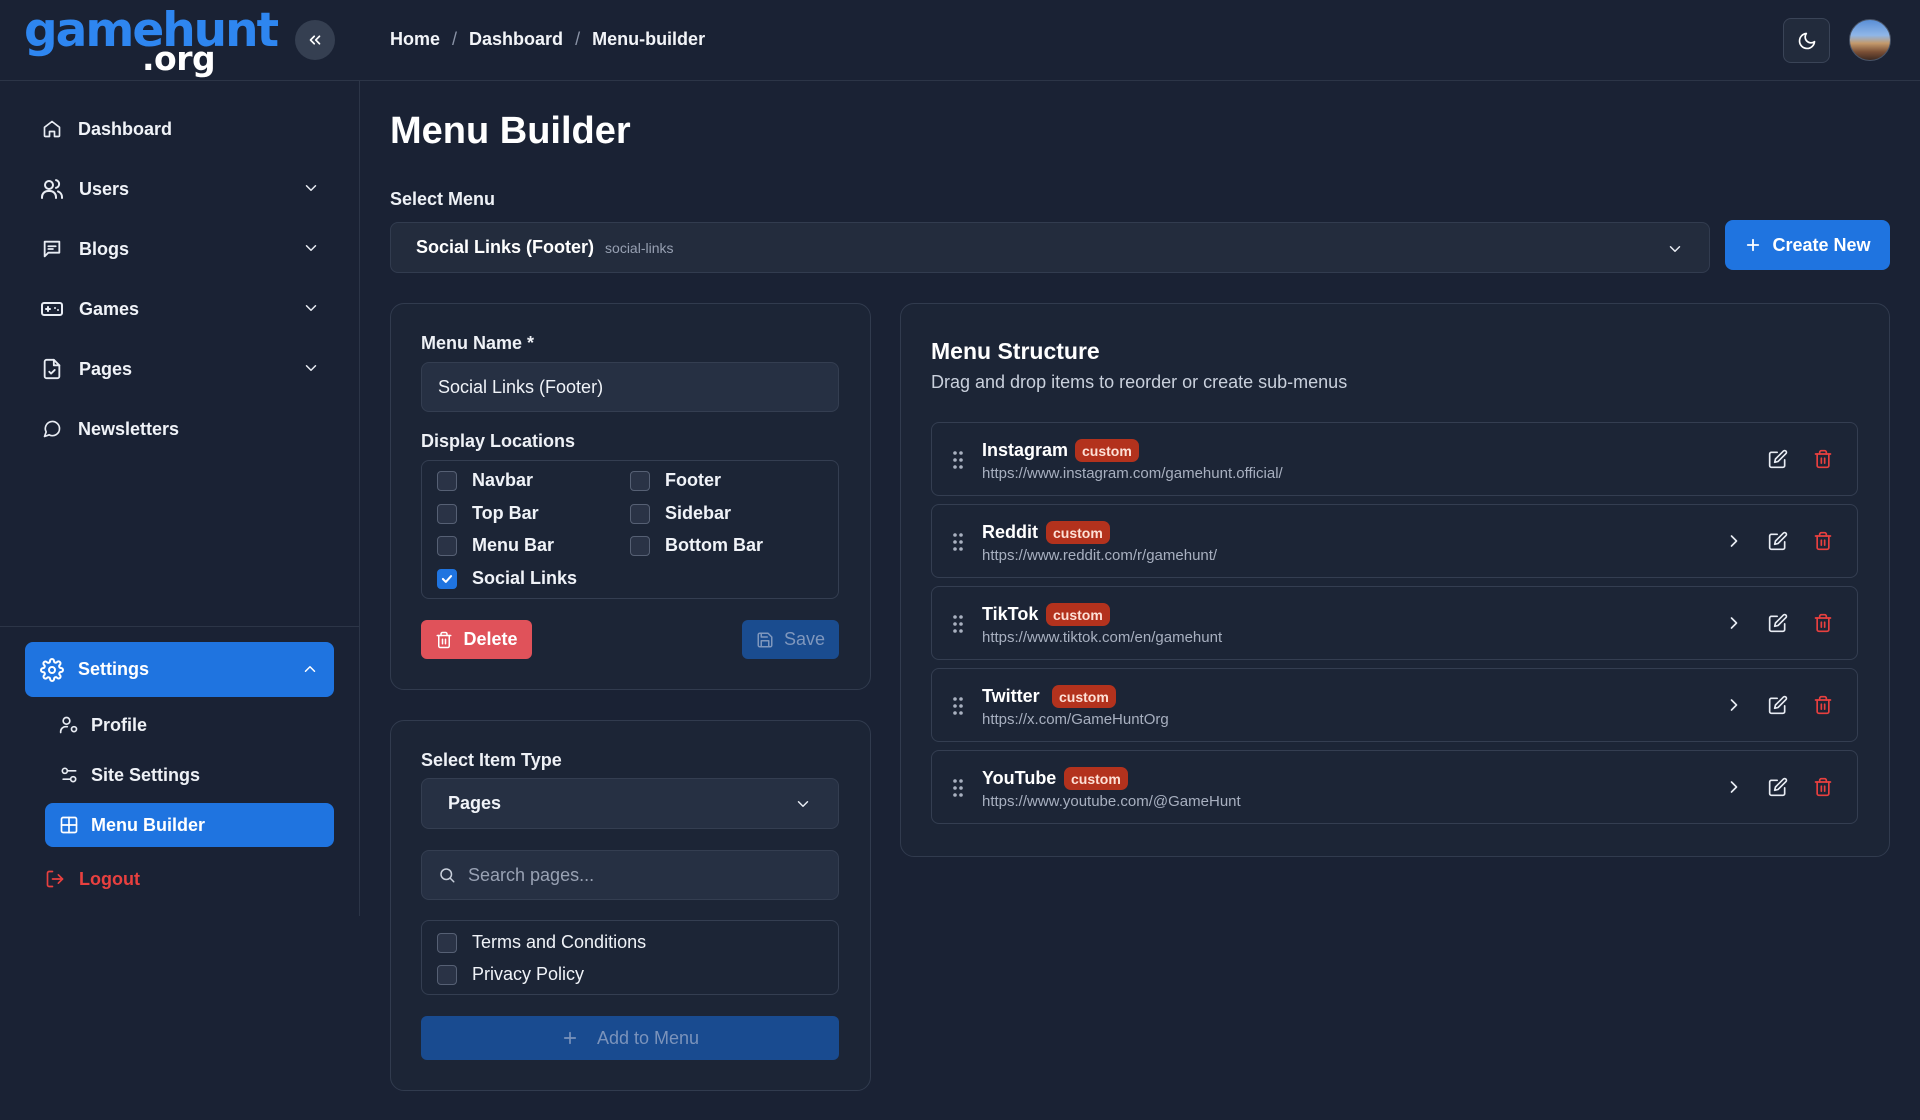  I want to click on menu-item-url: https://www.reddit.com/r/gamehunt/, so click(1100, 555).